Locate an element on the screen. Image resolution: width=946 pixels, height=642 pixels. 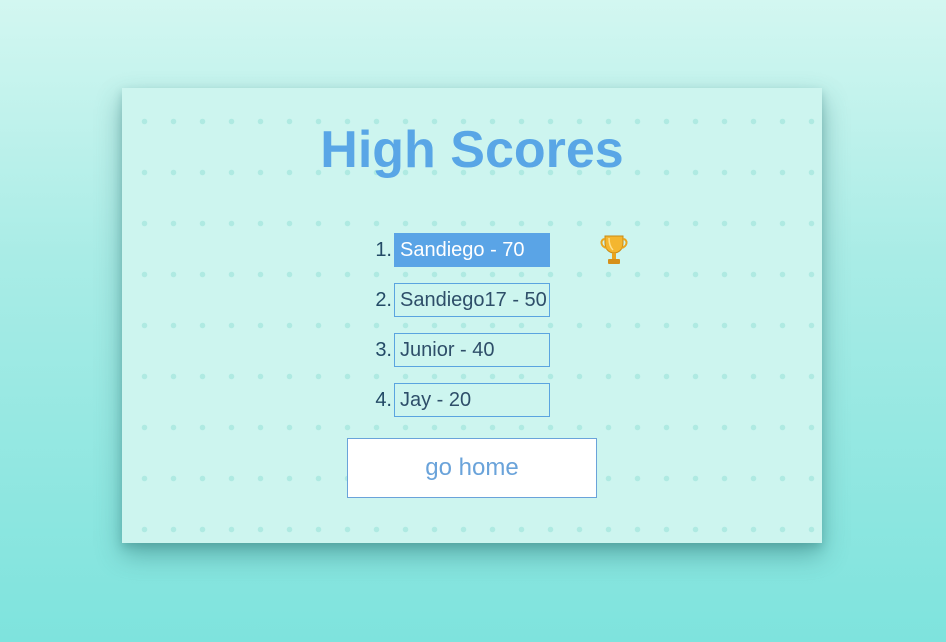
trophy-icon is located at coordinates (614, 250).